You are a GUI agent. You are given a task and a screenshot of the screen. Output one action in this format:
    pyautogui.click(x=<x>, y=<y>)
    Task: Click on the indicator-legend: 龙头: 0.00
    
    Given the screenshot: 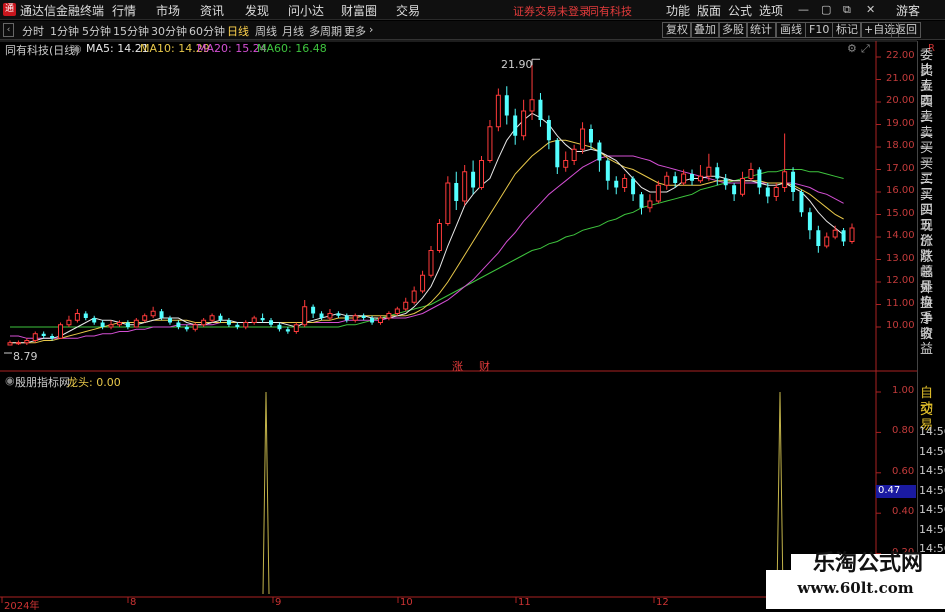 What is the action you would take?
    pyautogui.click(x=94, y=382)
    